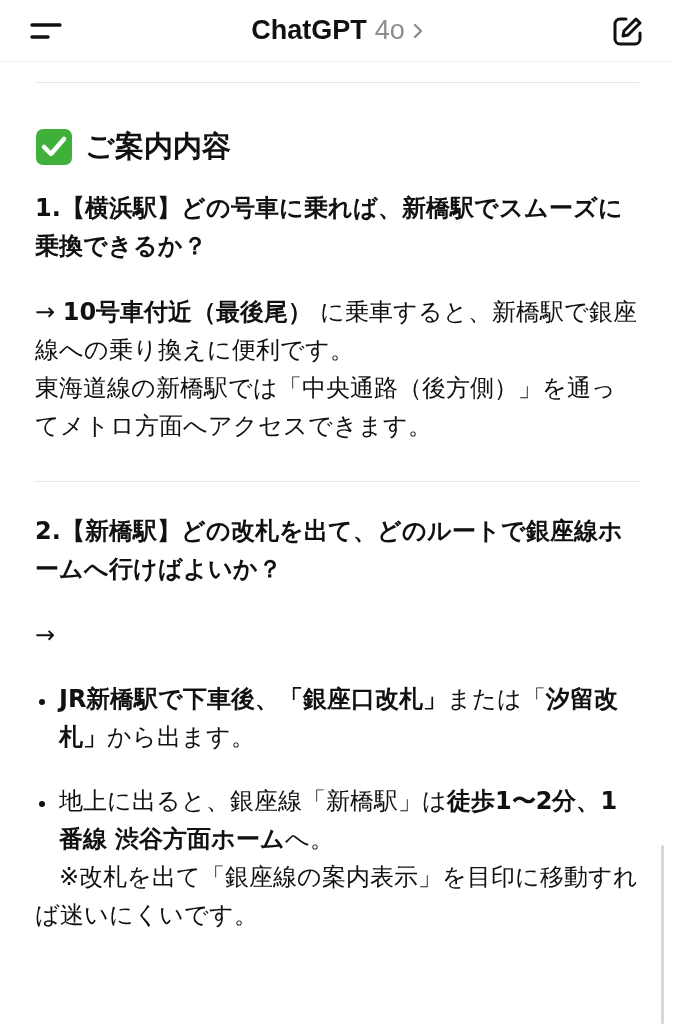  What do you see at coordinates (54, 147) in the screenshot?
I see `check-mark-icon` at bounding box center [54, 147].